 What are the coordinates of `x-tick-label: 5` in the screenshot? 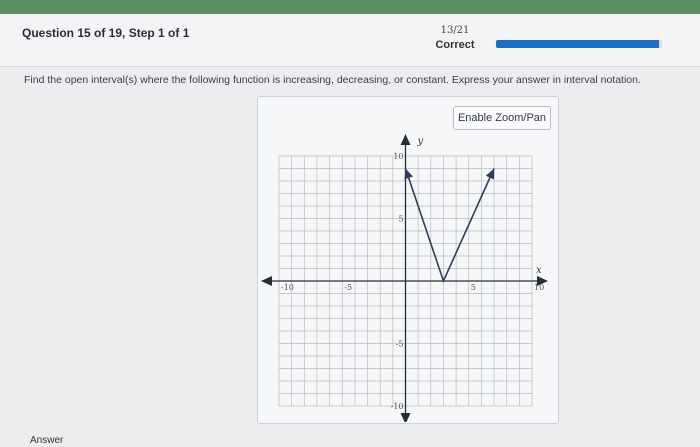 It's located at (473, 287).